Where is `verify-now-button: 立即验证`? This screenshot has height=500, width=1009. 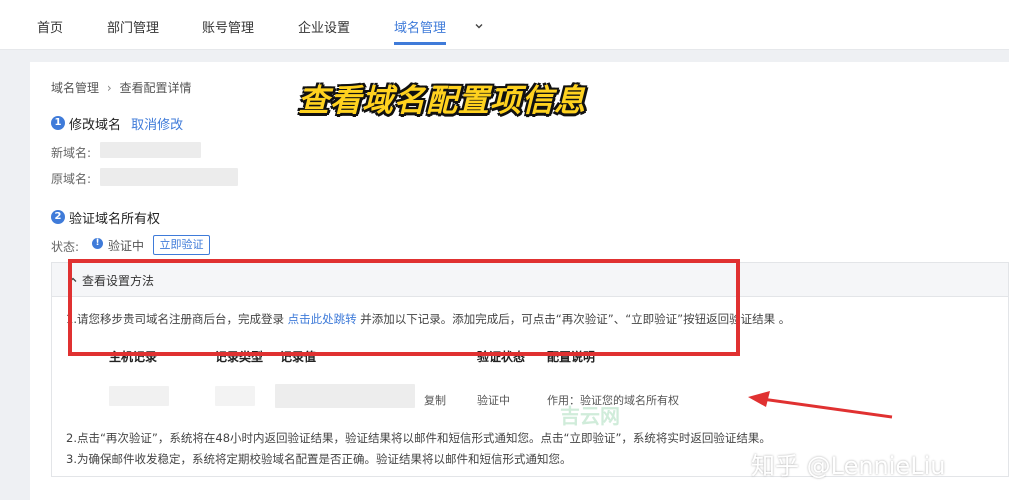 verify-now-button: 立即验证 is located at coordinates (181, 245).